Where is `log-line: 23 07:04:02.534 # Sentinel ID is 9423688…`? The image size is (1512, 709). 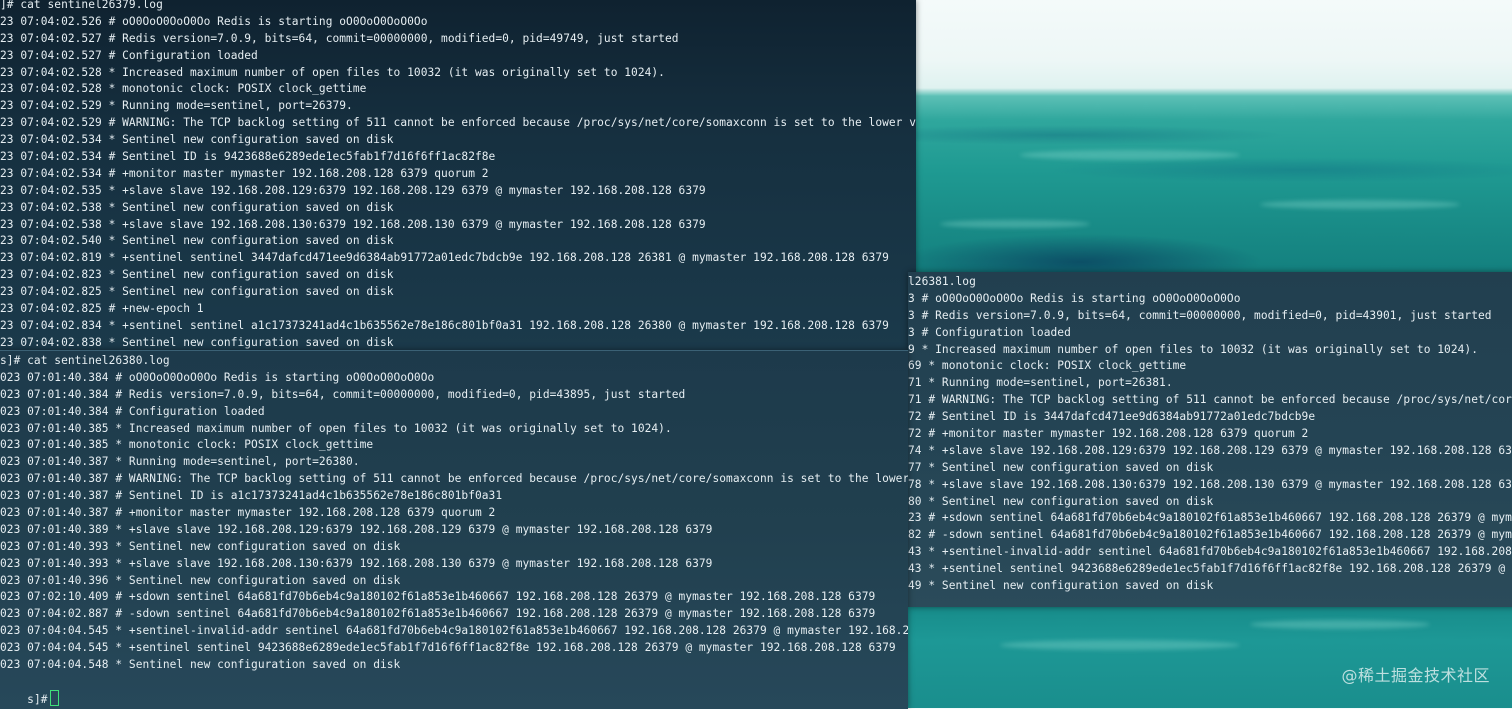 log-line: 23 07:04:02.534 # Sentinel ID is 9423688… is located at coordinates (248, 157).